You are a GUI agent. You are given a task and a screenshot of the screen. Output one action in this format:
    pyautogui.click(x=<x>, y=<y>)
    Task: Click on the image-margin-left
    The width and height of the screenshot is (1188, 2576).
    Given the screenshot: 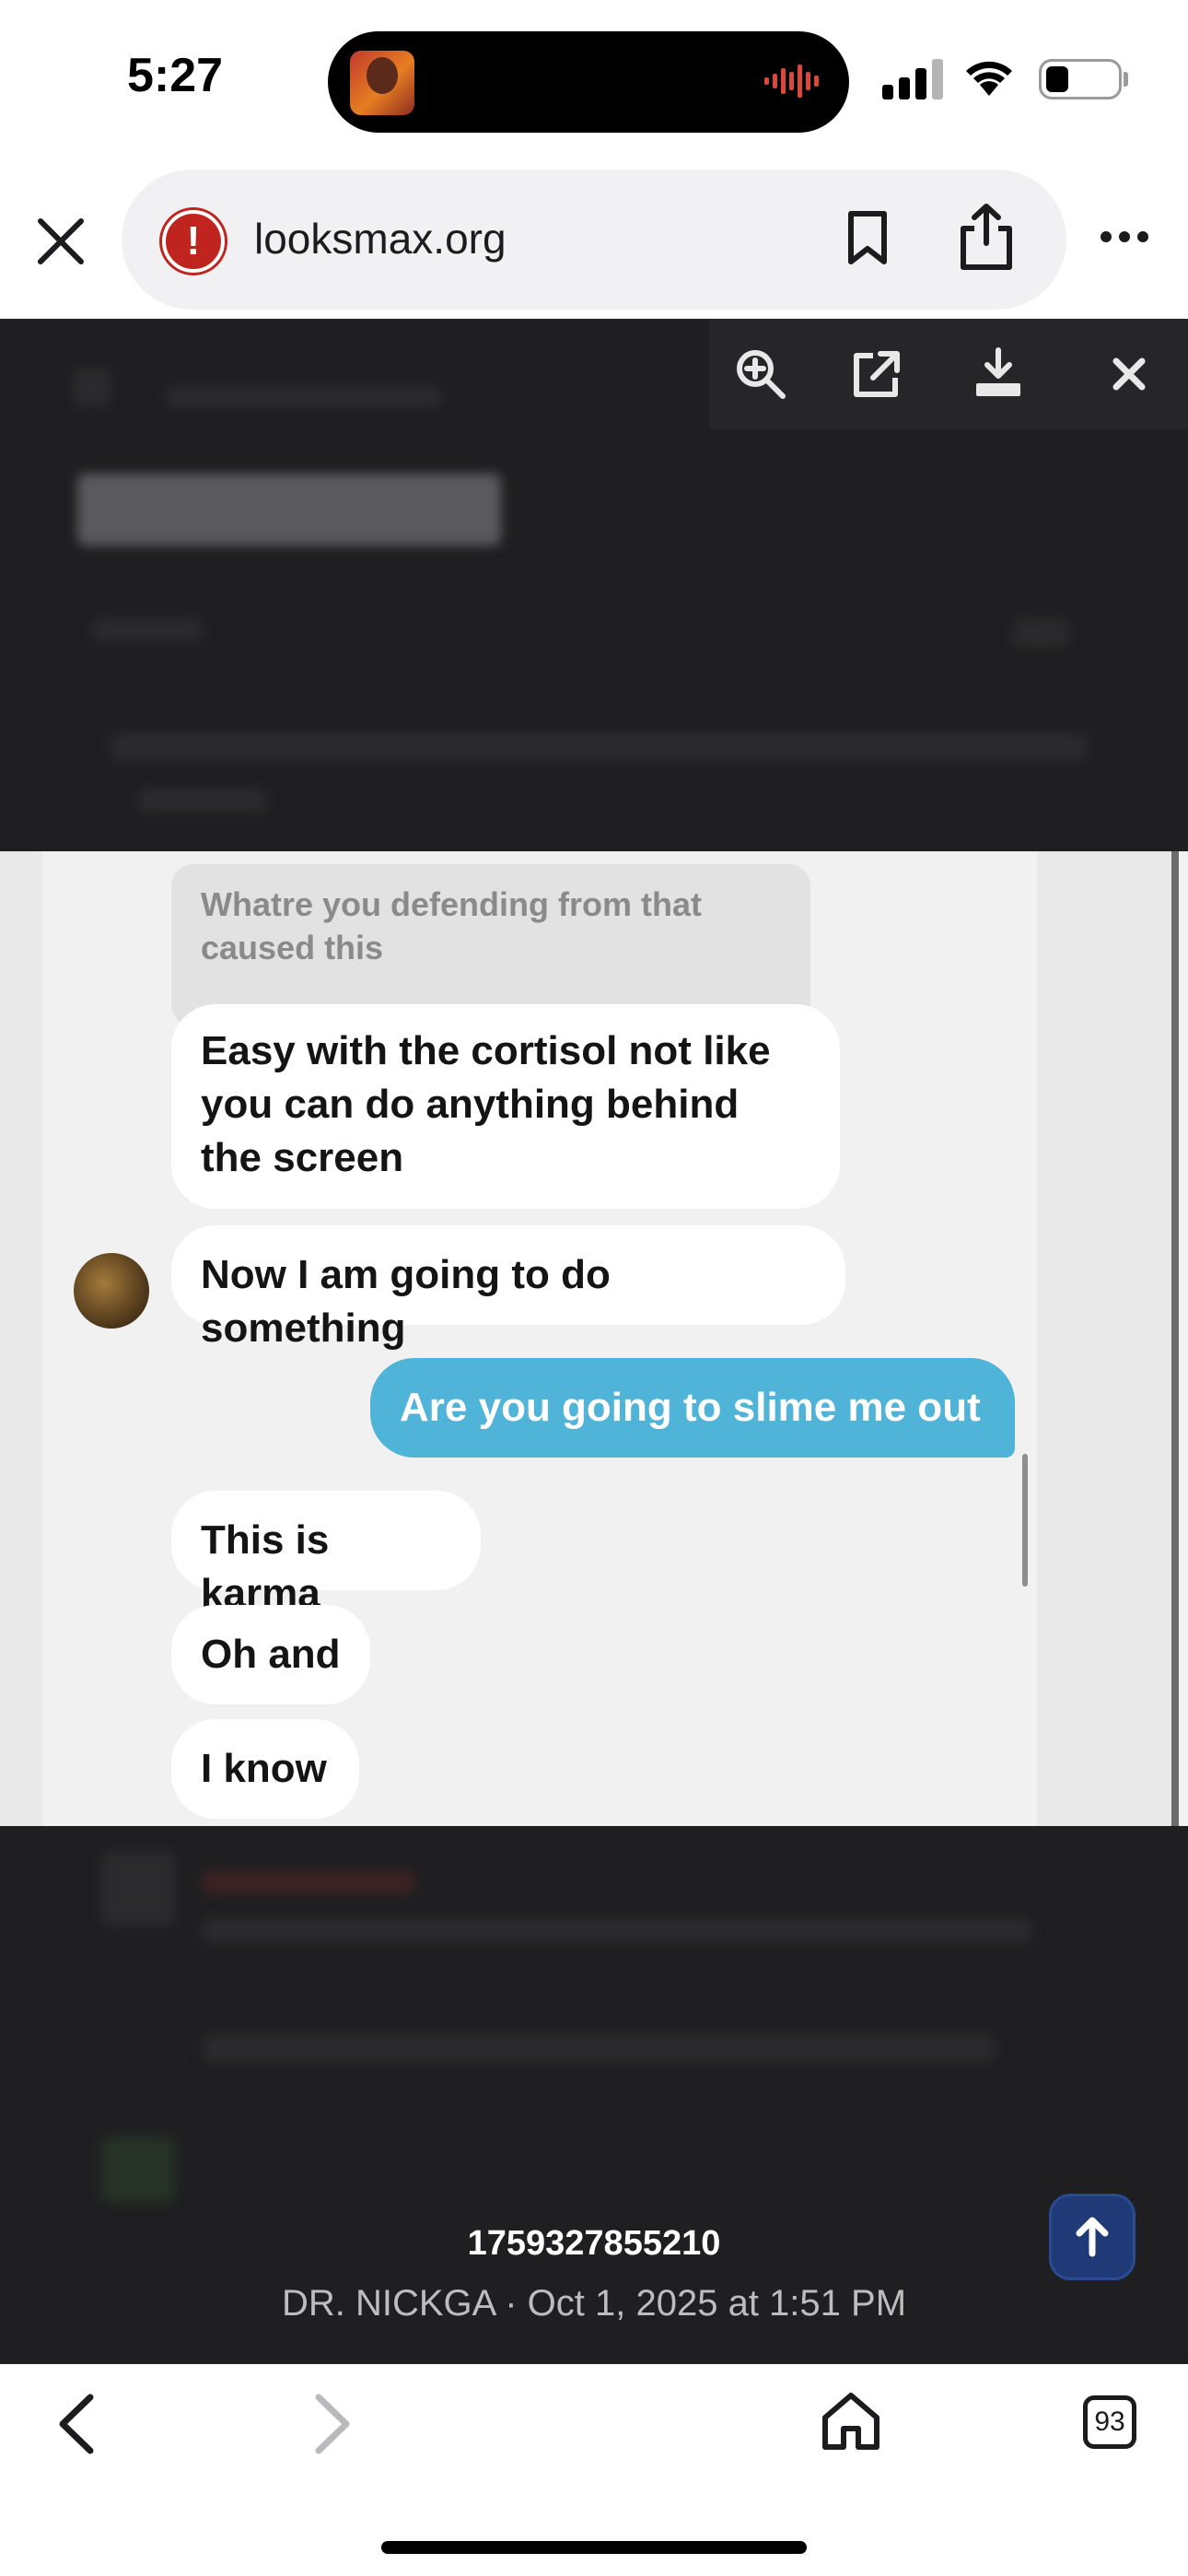 What is the action you would take?
    pyautogui.click(x=21, y=1338)
    